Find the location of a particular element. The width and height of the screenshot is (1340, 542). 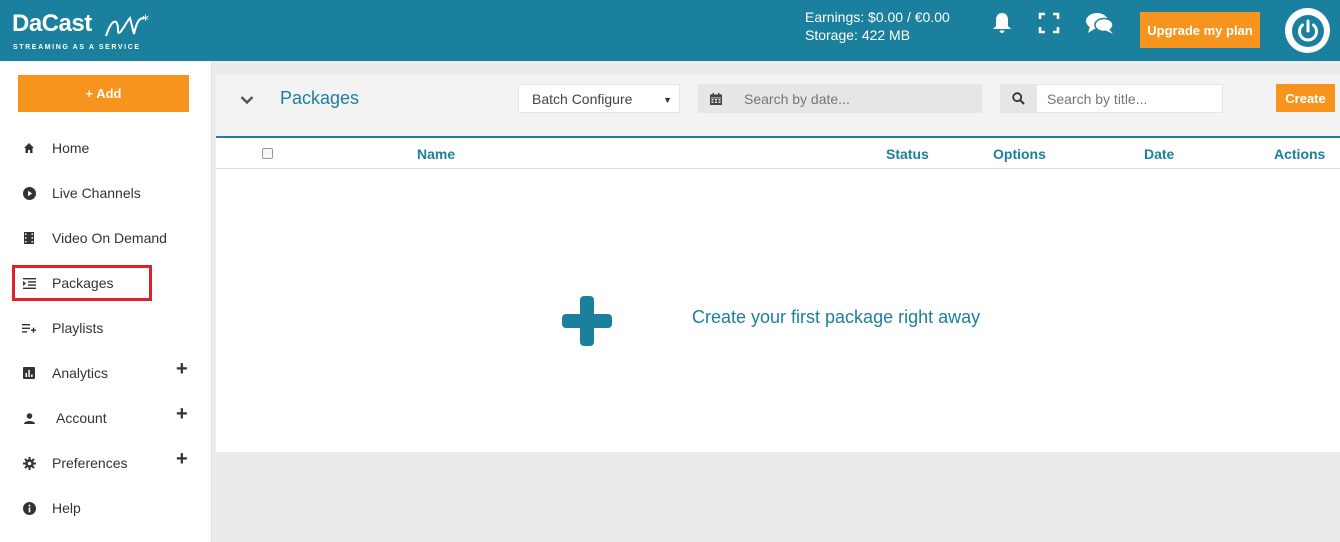

gear-icon is located at coordinates (29, 463).